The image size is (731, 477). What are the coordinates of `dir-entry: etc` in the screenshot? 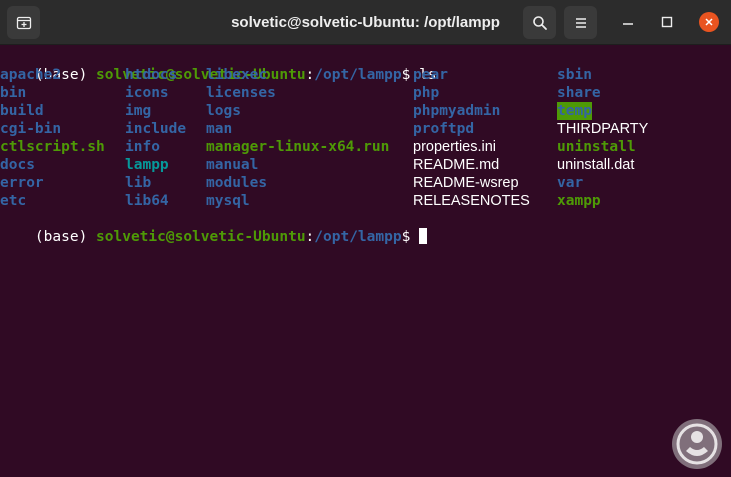 It's located at (13, 201).